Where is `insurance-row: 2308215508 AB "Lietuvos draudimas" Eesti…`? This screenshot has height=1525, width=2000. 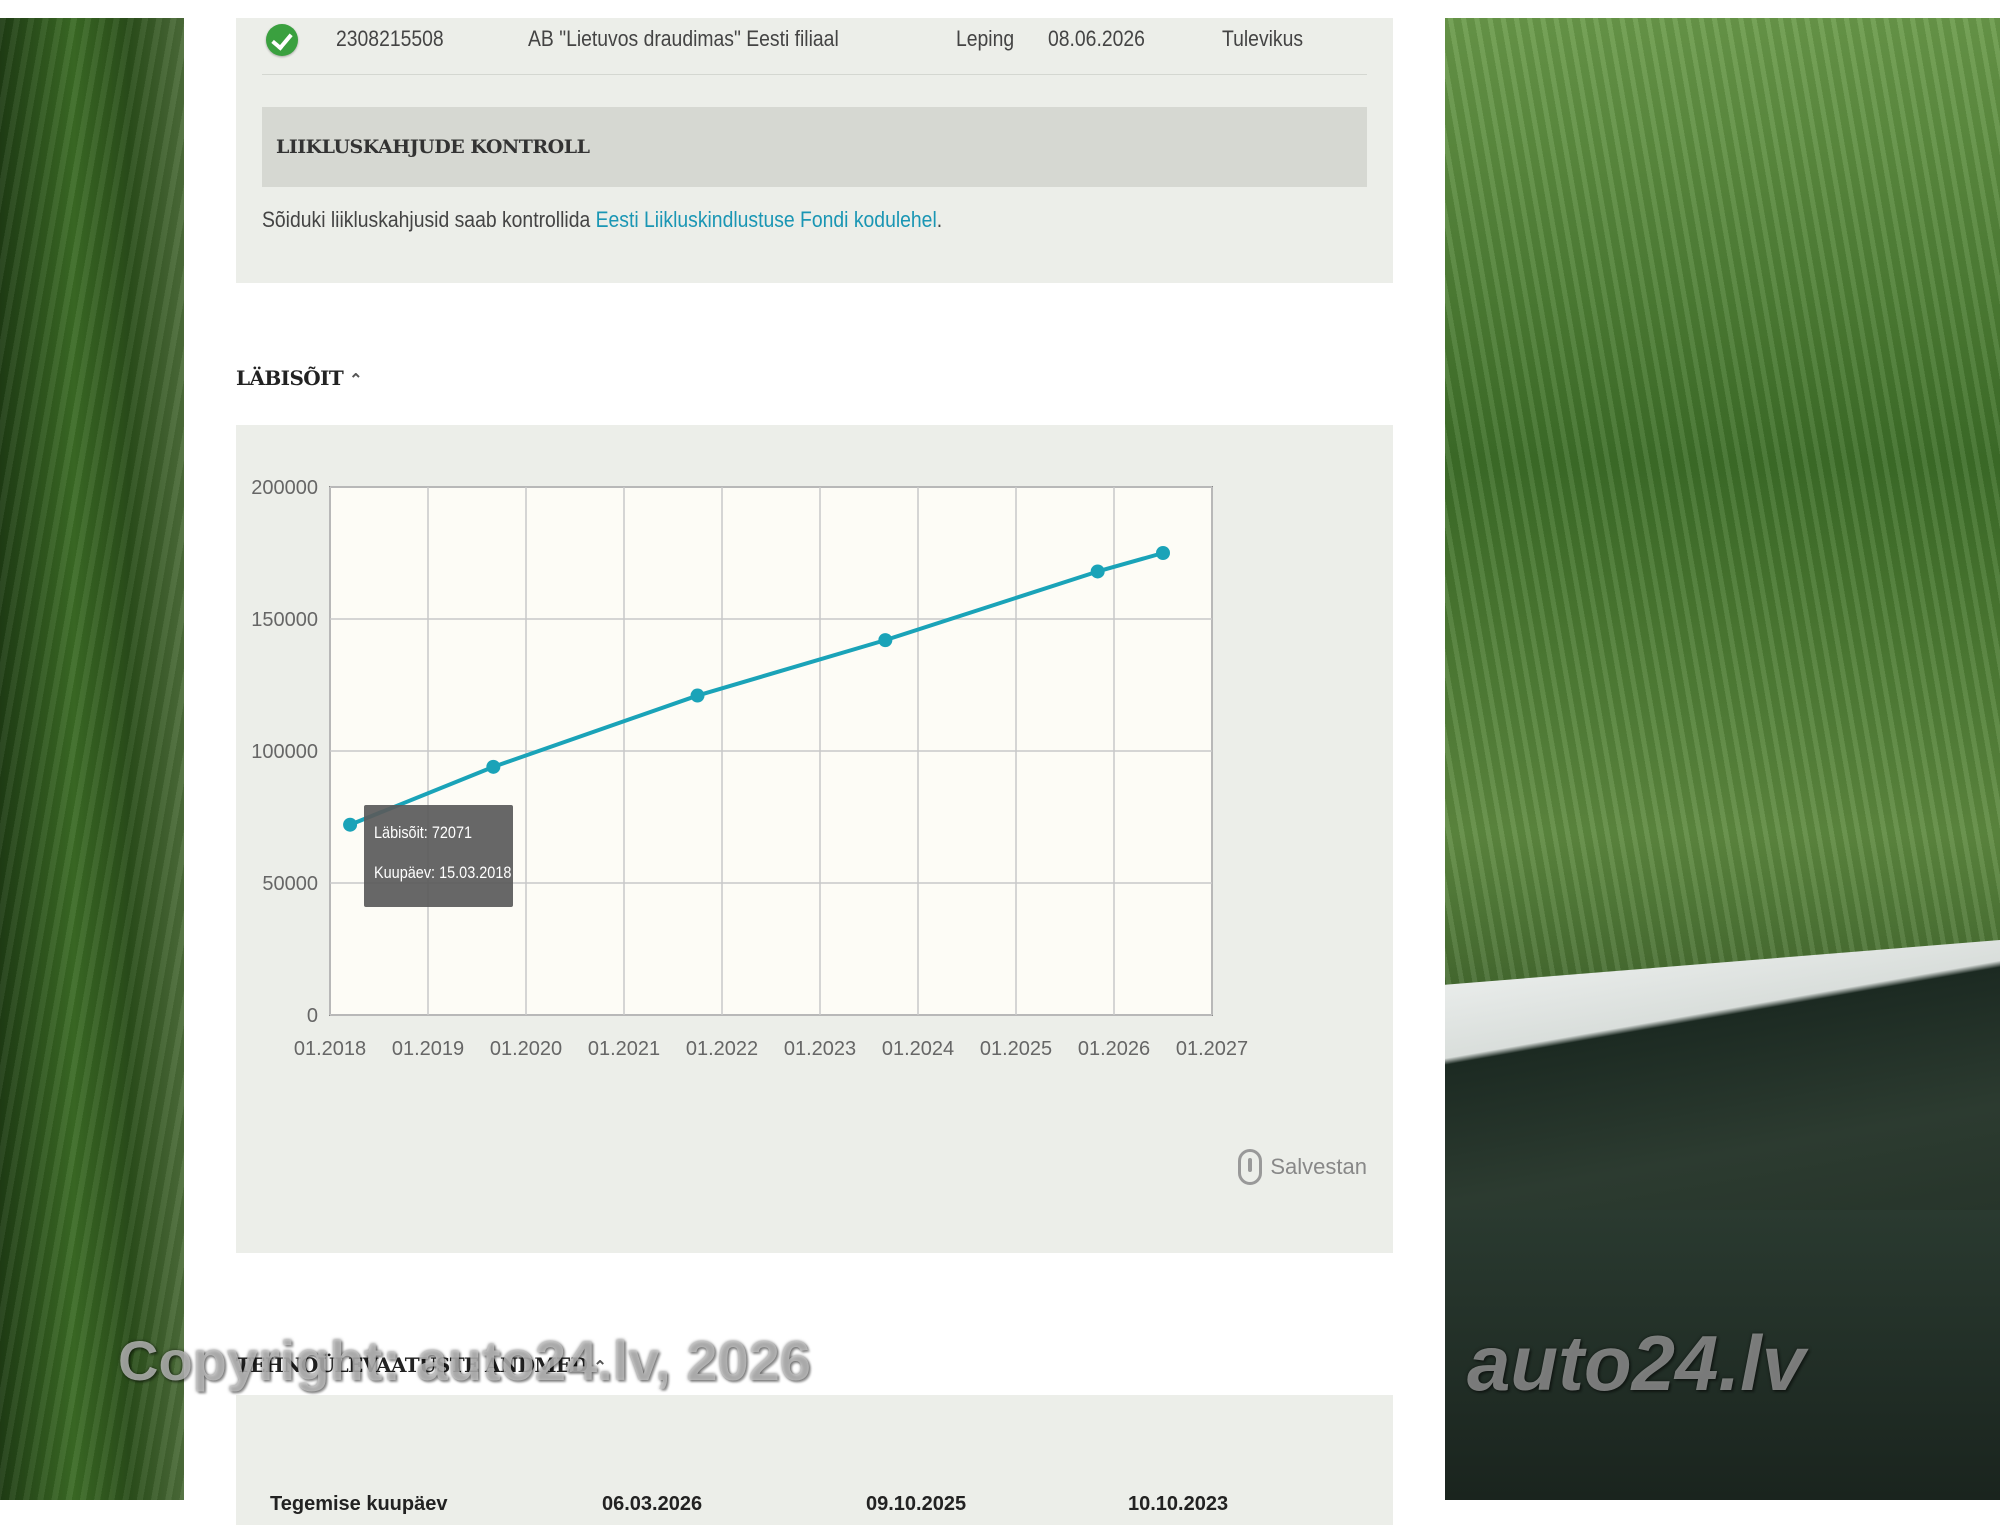 insurance-row: 2308215508 AB "Lietuvos draudimas" Eesti… is located at coordinates (814, 46).